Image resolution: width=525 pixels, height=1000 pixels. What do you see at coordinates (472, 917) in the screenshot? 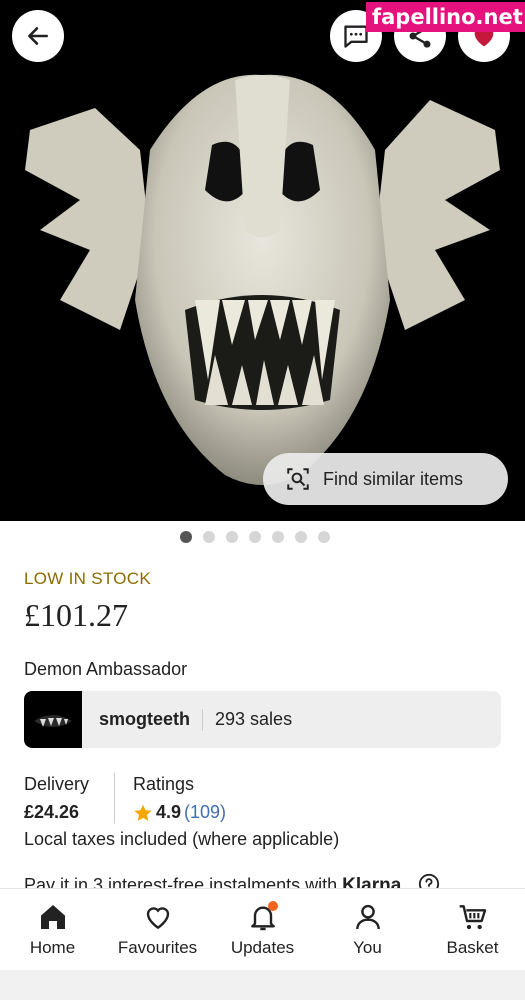
I see `cart-icon` at bounding box center [472, 917].